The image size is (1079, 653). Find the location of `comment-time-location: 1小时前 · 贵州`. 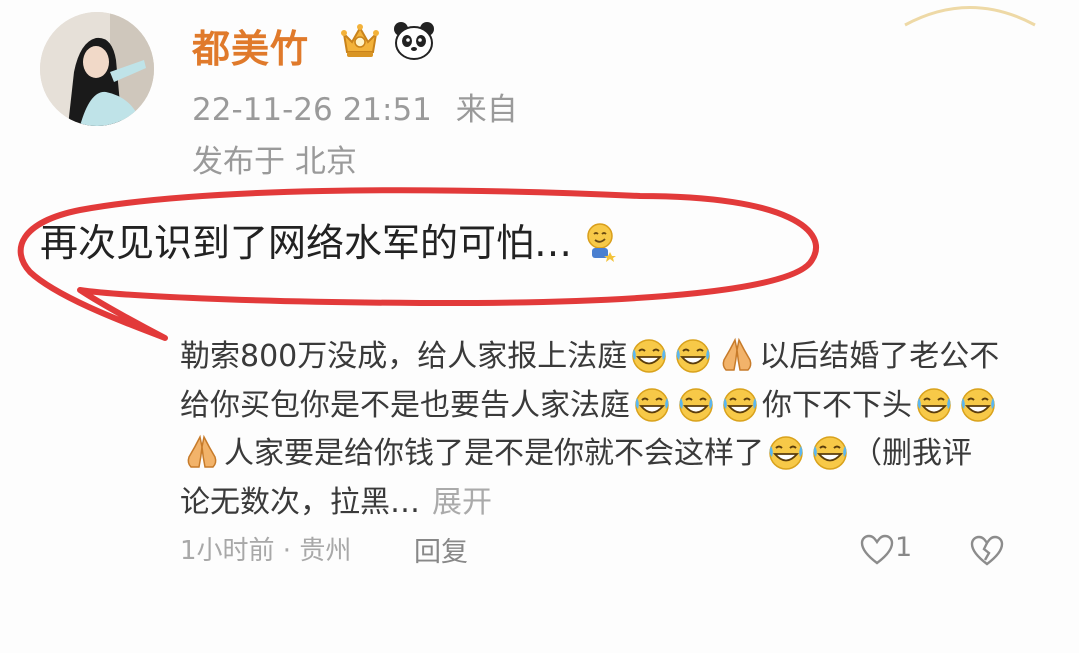

comment-time-location: 1小时前 · 贵州 is located at coordinates (266, 551).